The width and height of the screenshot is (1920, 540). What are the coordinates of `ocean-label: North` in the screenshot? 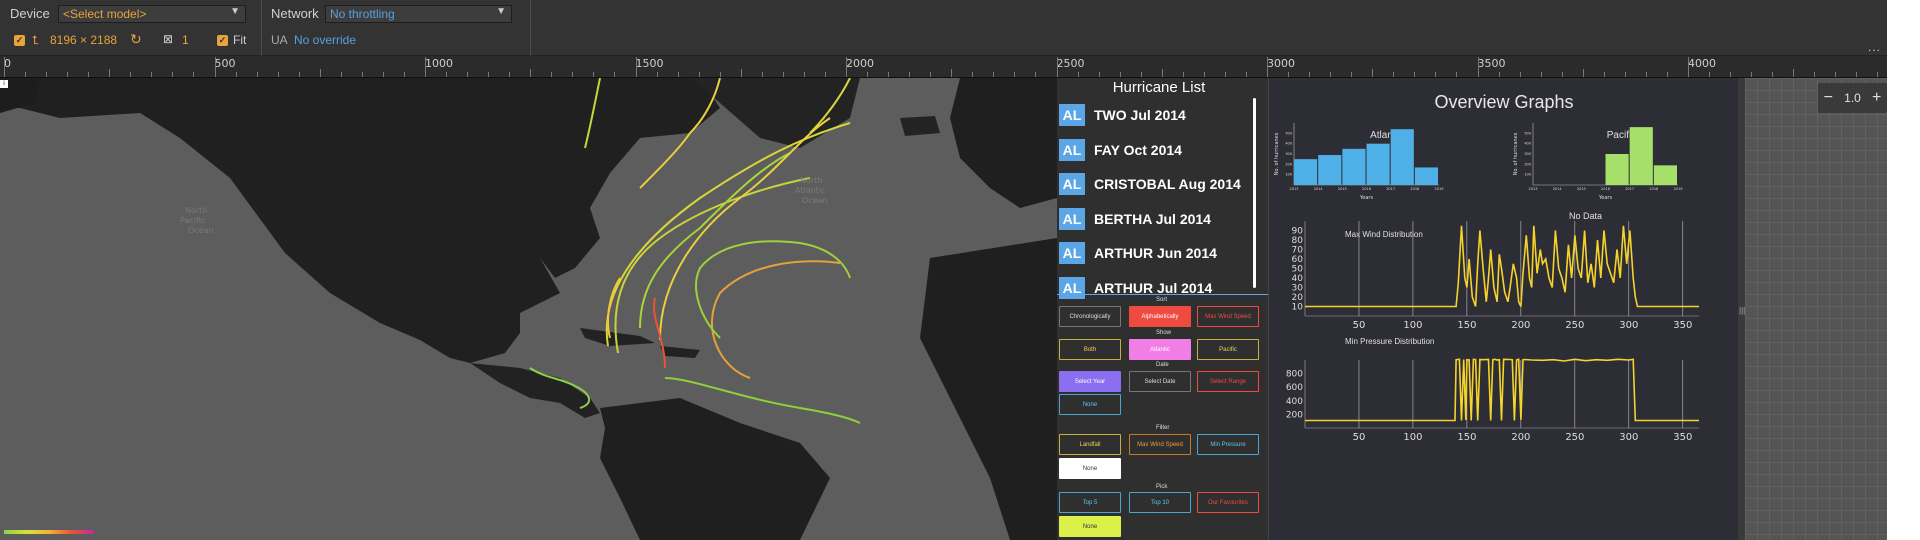 It's located at (196, 210).